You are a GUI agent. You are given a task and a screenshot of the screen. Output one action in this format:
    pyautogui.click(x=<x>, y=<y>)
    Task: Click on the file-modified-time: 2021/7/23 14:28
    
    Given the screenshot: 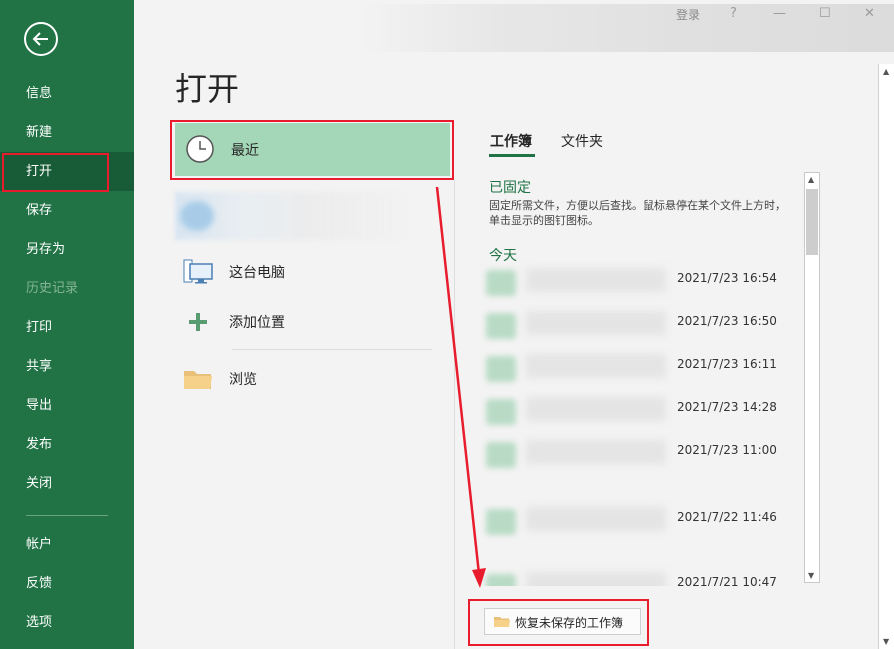 What is the action you would take?
    pyautogui.click(x=727, y=407)
    